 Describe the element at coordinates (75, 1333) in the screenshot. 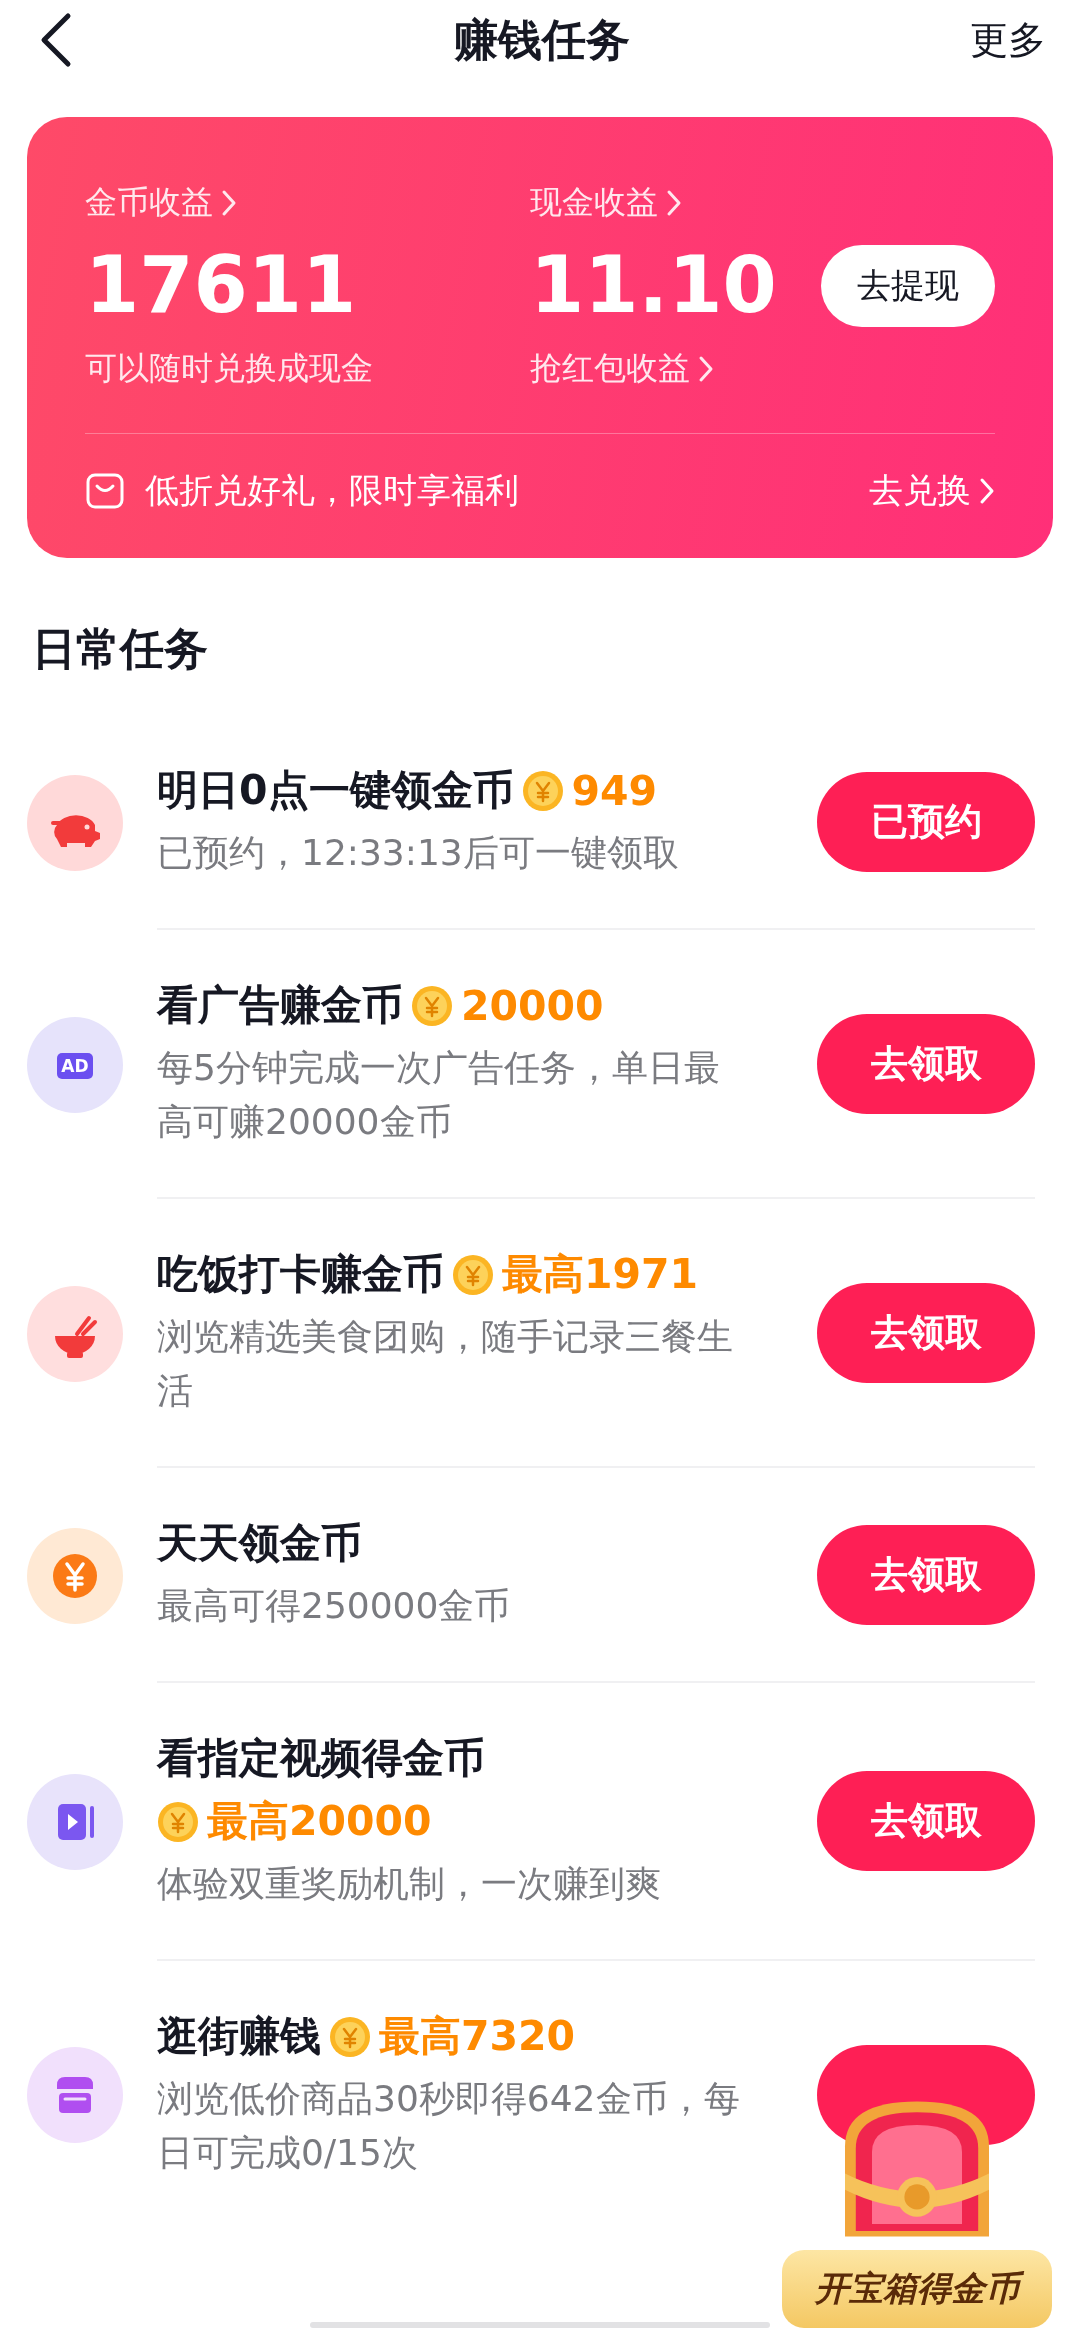

I see `bowl-icon` at that location.